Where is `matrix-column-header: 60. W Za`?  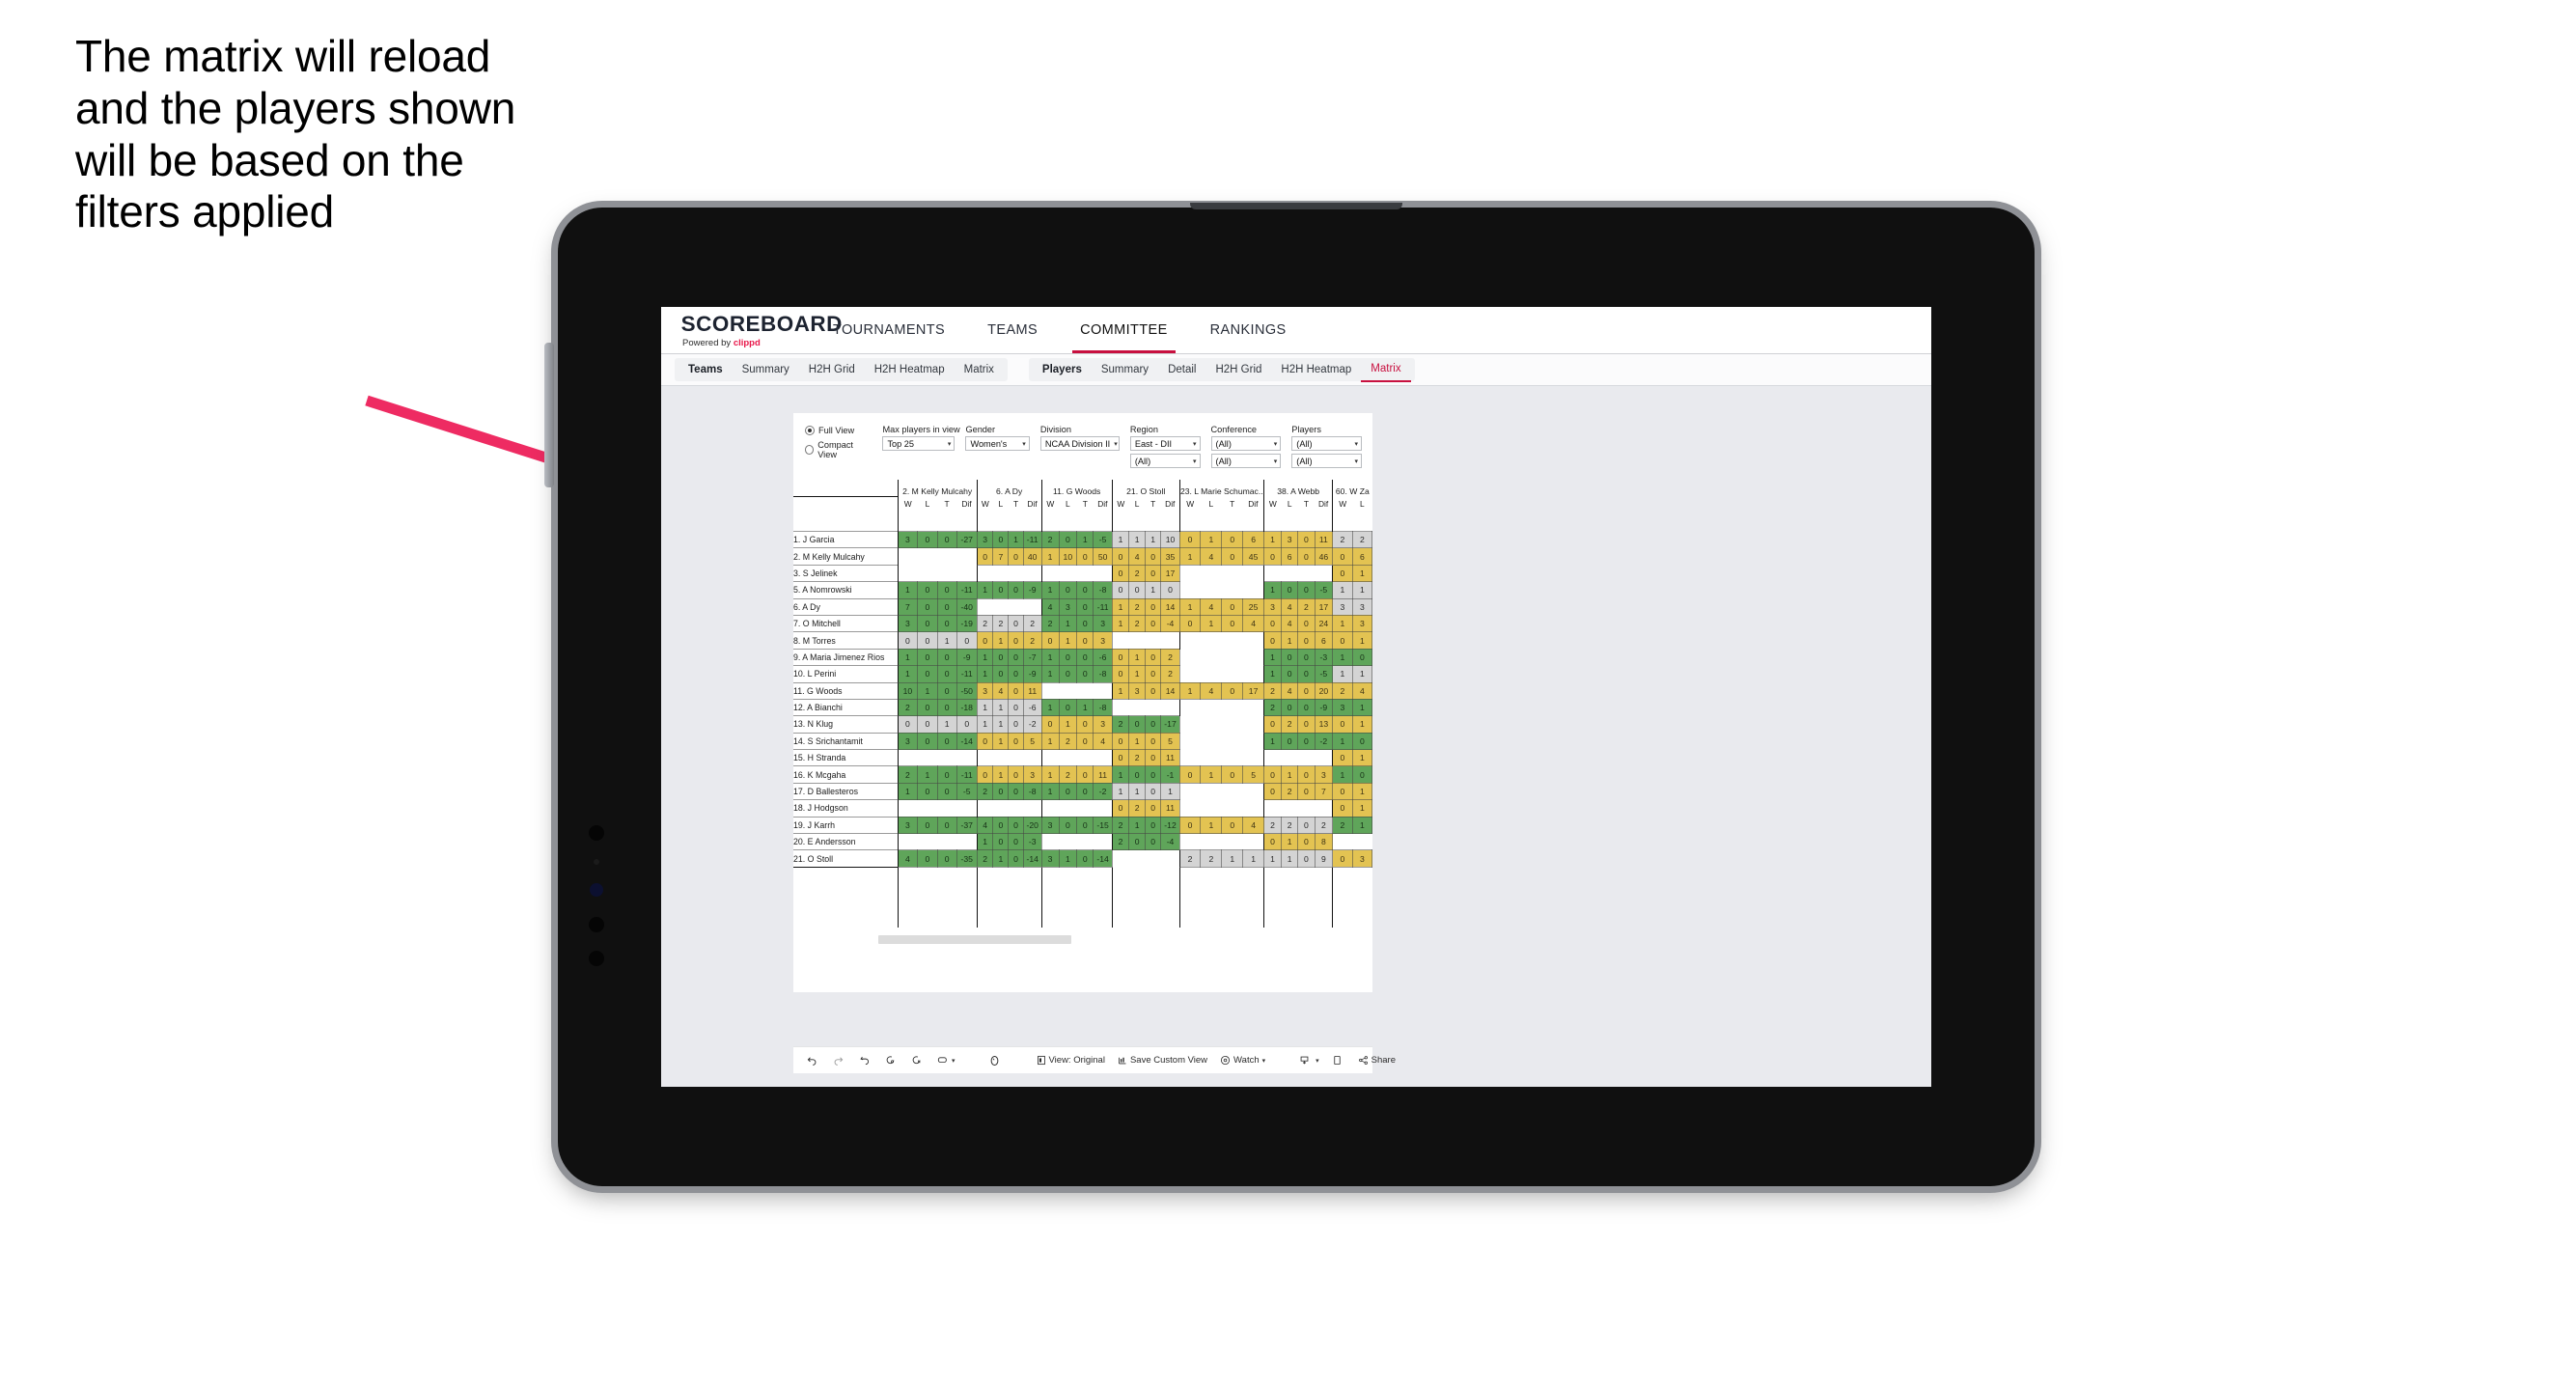
matrix-column-header: 60. W Za is located at coordinates (1352, 488).